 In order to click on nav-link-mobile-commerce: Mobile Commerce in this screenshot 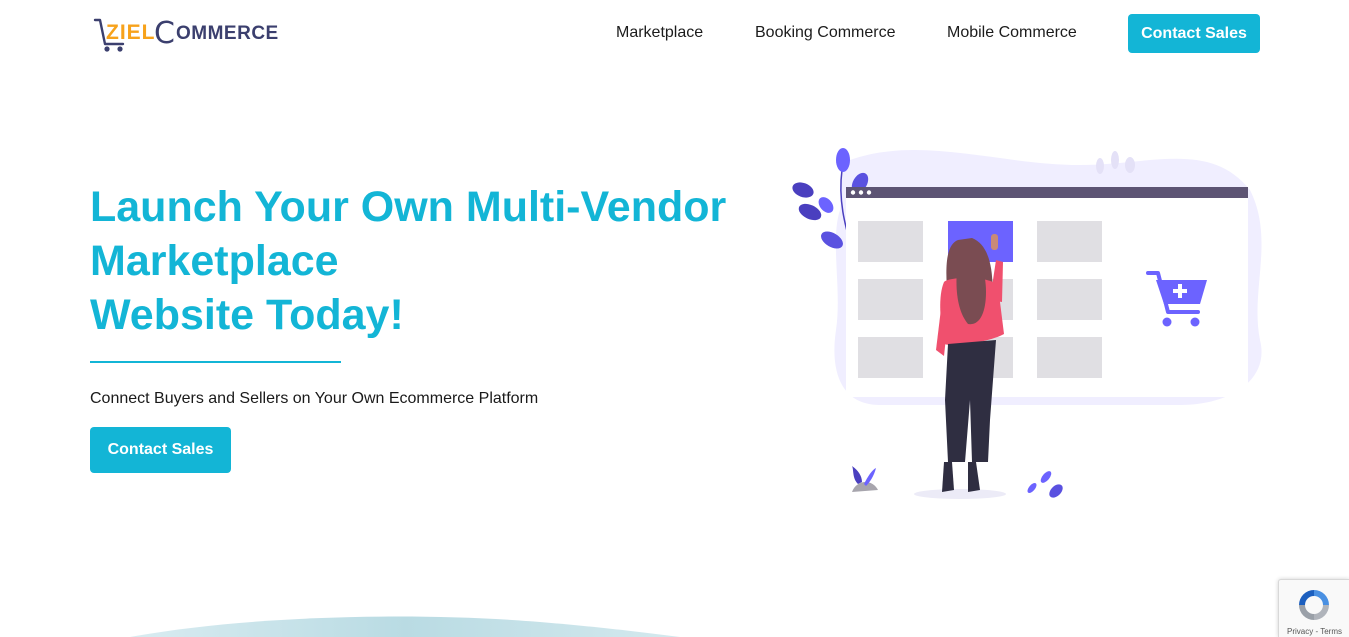, I will do `click(1012, 33)`.